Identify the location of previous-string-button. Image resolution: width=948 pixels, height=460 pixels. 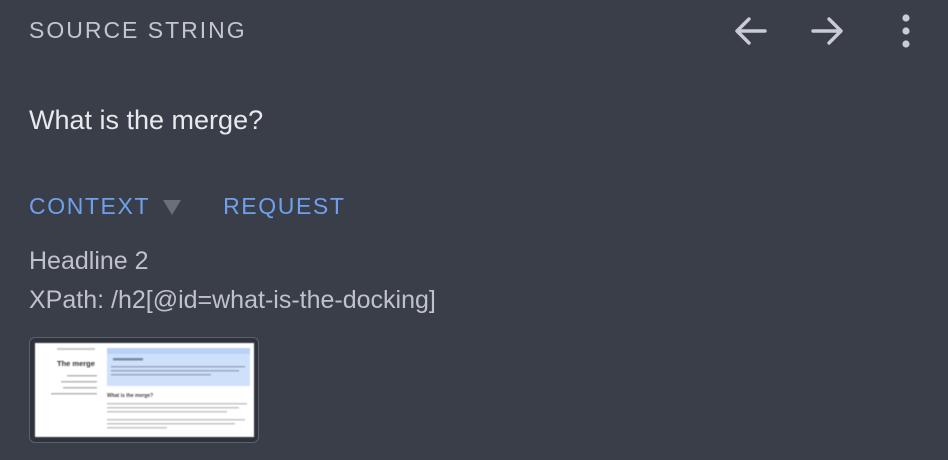
(751, 31).